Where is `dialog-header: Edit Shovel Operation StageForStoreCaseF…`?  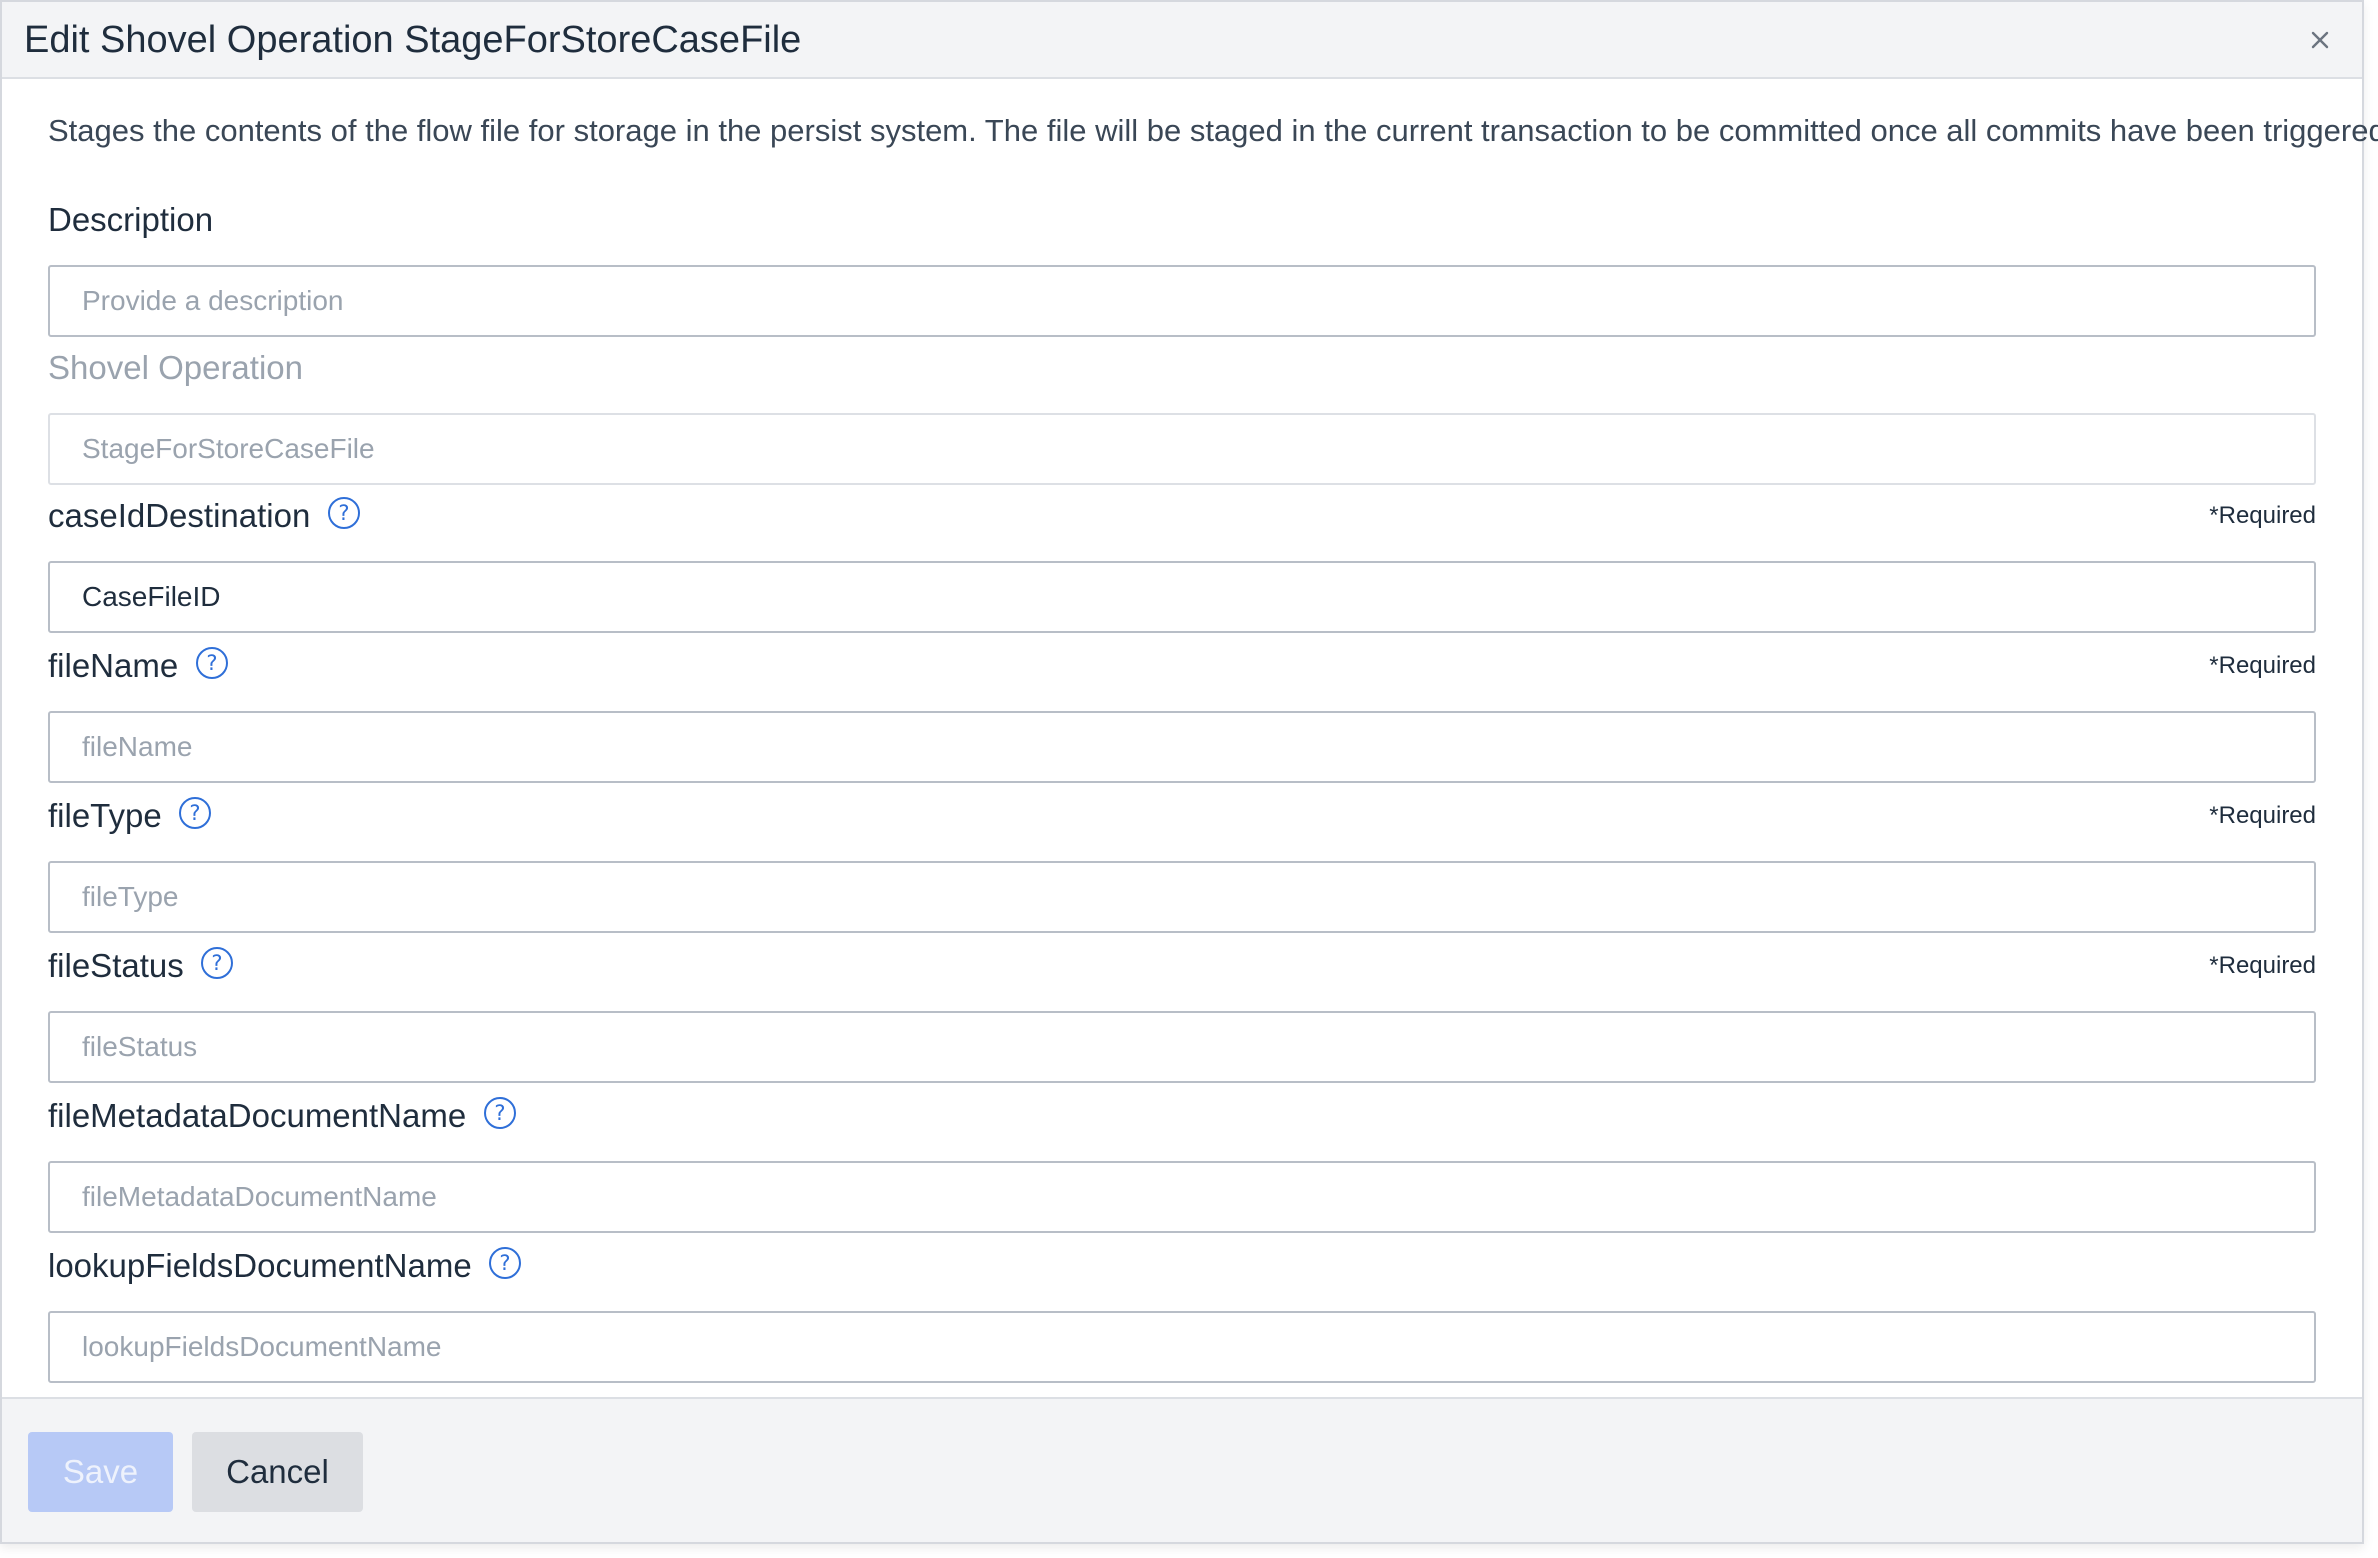
dialog-header: Edit Shovel Operation StageForStoreCaseF… is located at coordinates (1182, 40).